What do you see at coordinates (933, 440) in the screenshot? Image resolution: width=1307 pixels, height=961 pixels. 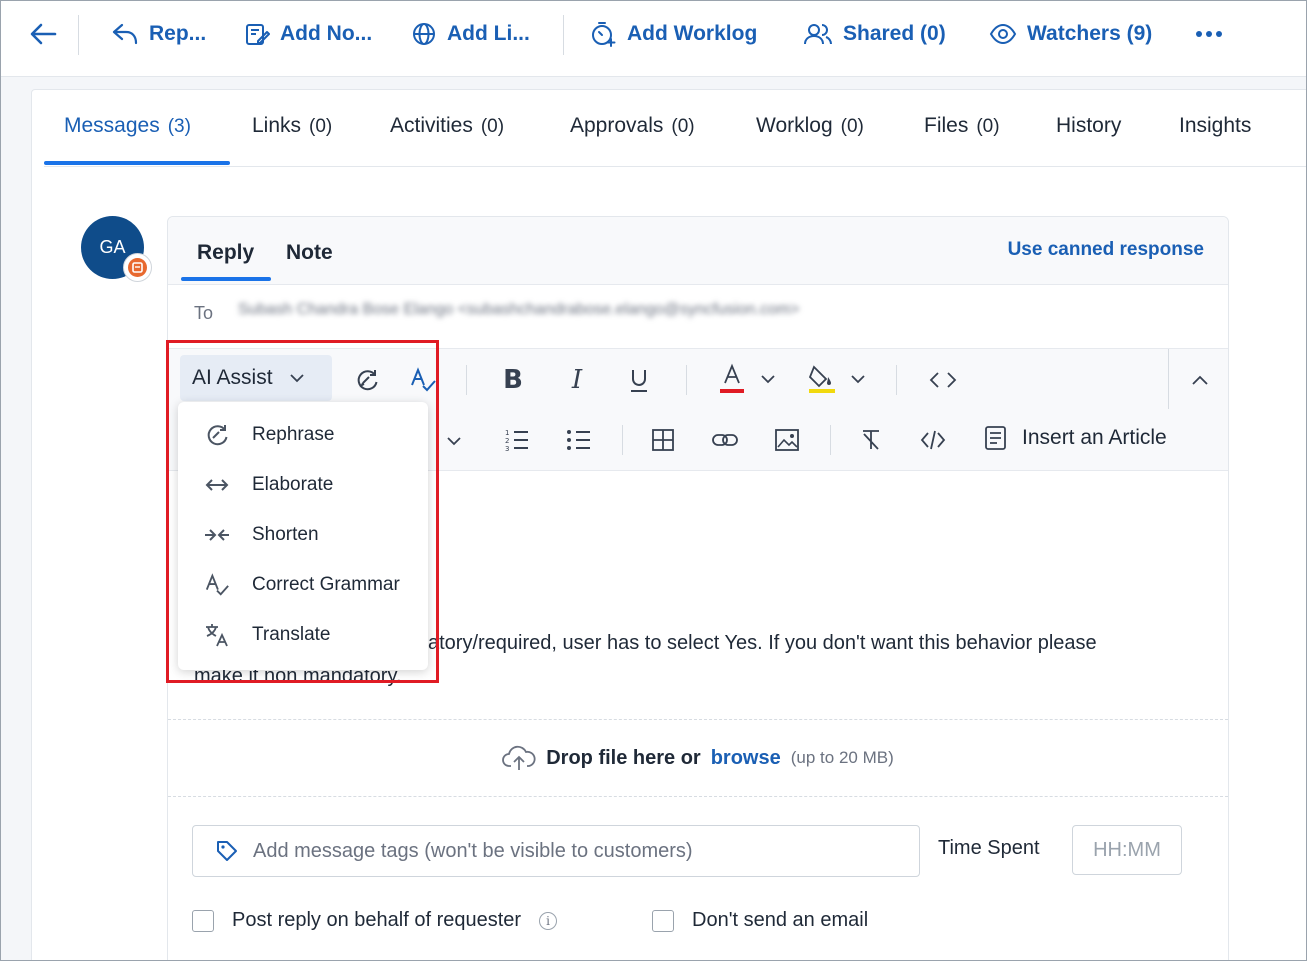 I see `code-block-button` at bounding box center [933, 440].